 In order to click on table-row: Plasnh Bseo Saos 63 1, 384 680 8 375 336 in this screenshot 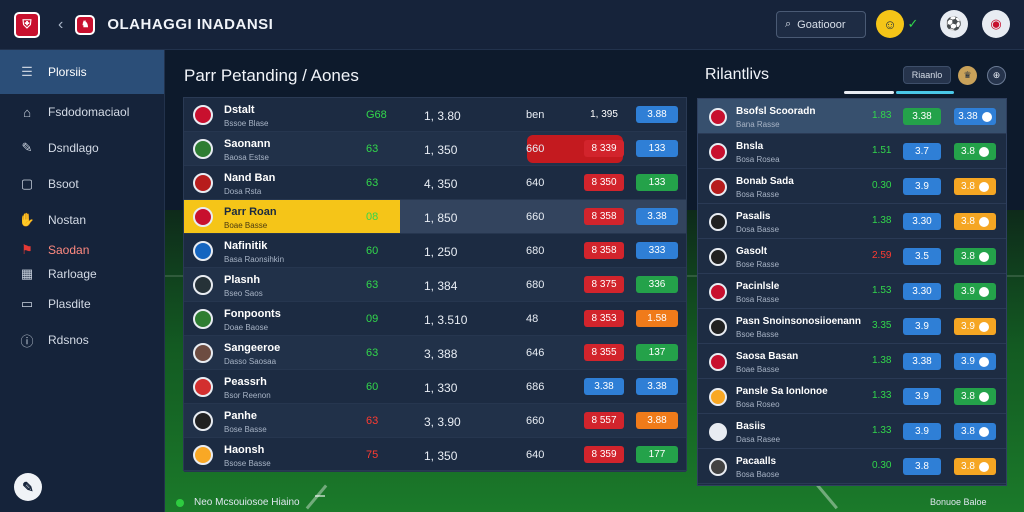, I will do `click(435, 285)`.